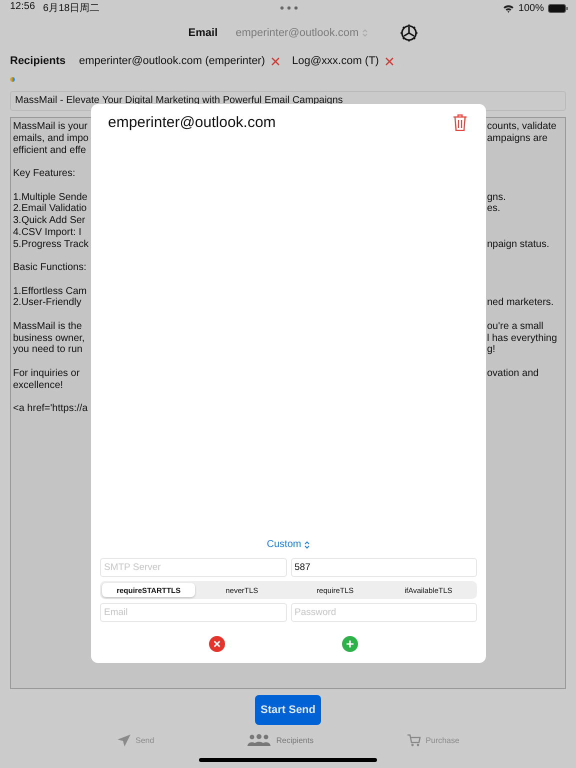 This screenshot has height=768, width=576. What do you see at coordinates (520, 303) in the screenshot?
I see `body-text: ned marketers.` at bounding box center [520, 303].